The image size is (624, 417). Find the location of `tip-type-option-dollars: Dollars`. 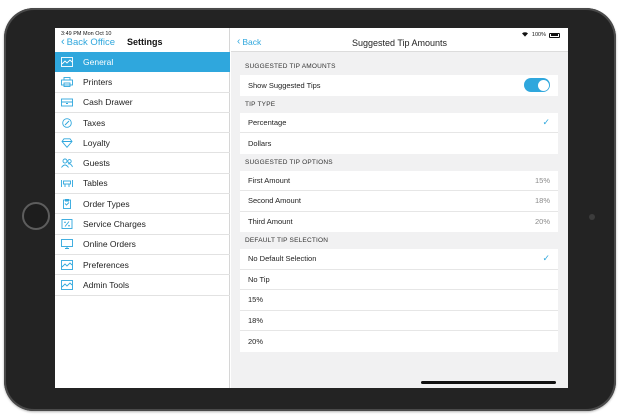

tip-type-option-dollars: Dollars is located at coordinates (399, 143).